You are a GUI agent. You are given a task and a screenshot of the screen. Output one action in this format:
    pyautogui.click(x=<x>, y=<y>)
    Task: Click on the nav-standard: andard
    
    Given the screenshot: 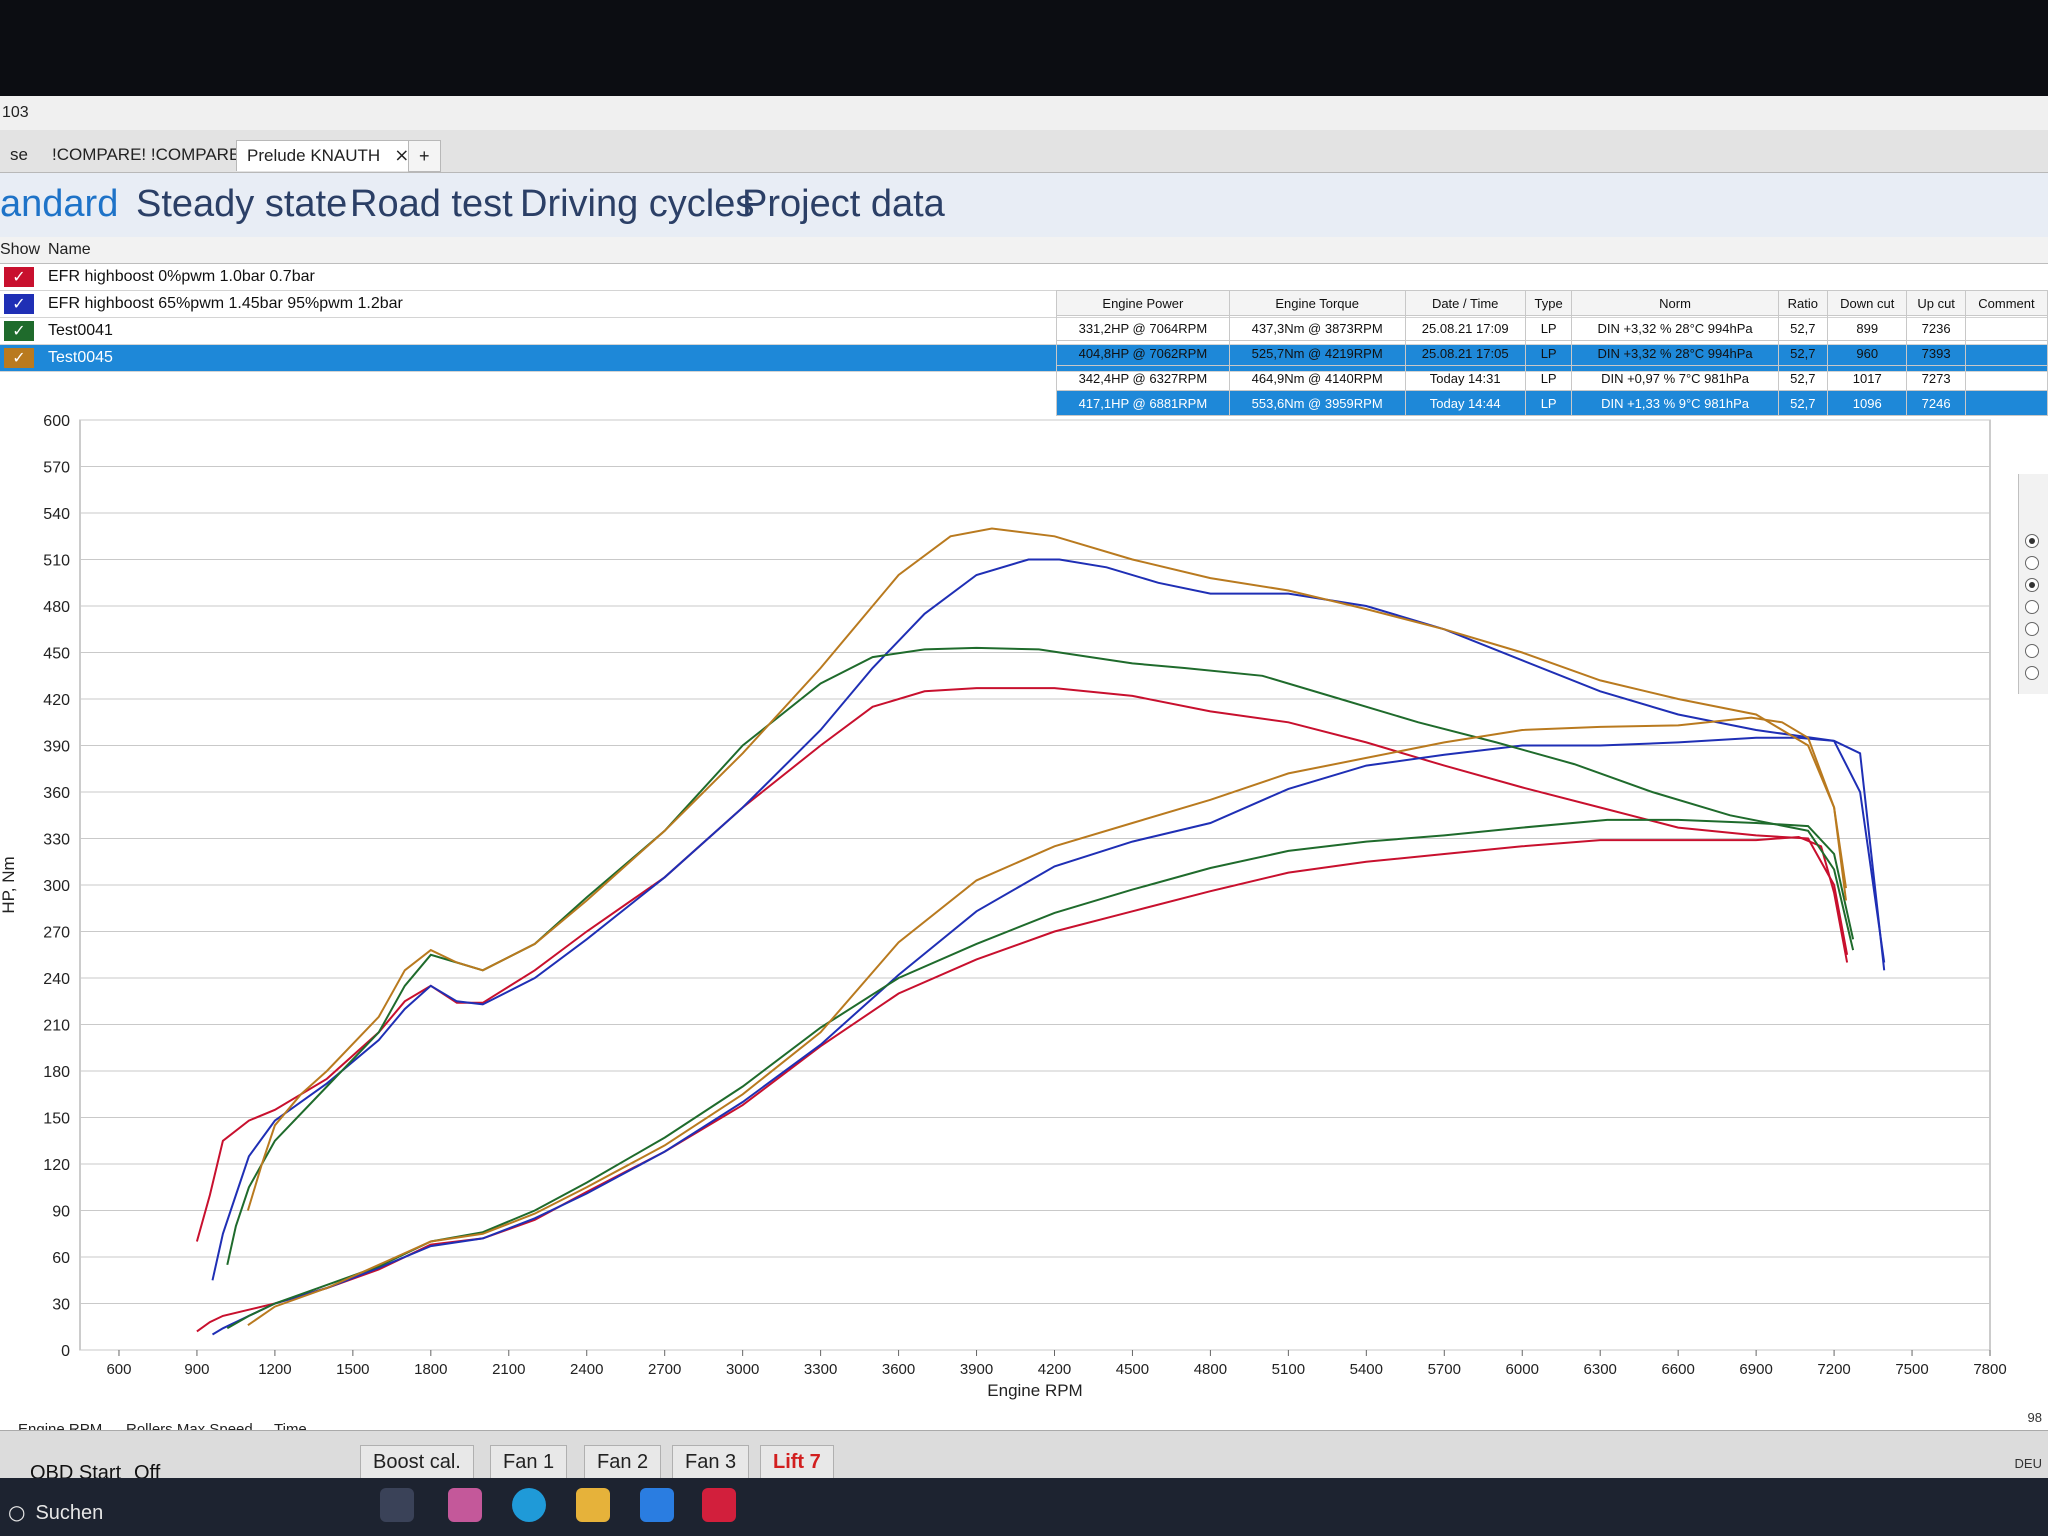 What is the action you would take?
    pyautogui.click(x=59, y=204)
    